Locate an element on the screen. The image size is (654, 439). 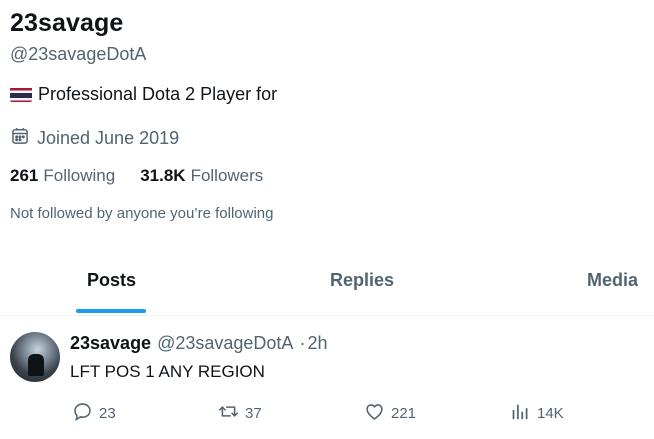
profile-display-name: 23savage is located at coordinates (67, 23).